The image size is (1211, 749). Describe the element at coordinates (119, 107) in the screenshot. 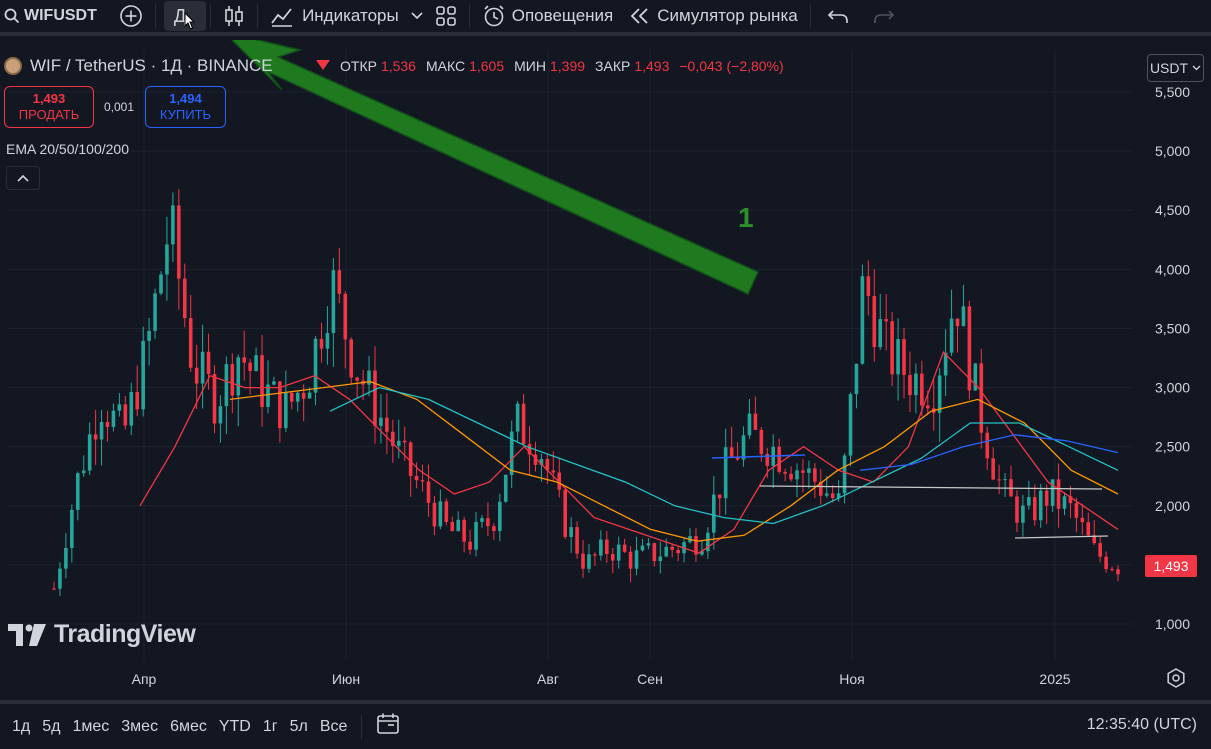

I see `spread-value: 0,001` at that location.